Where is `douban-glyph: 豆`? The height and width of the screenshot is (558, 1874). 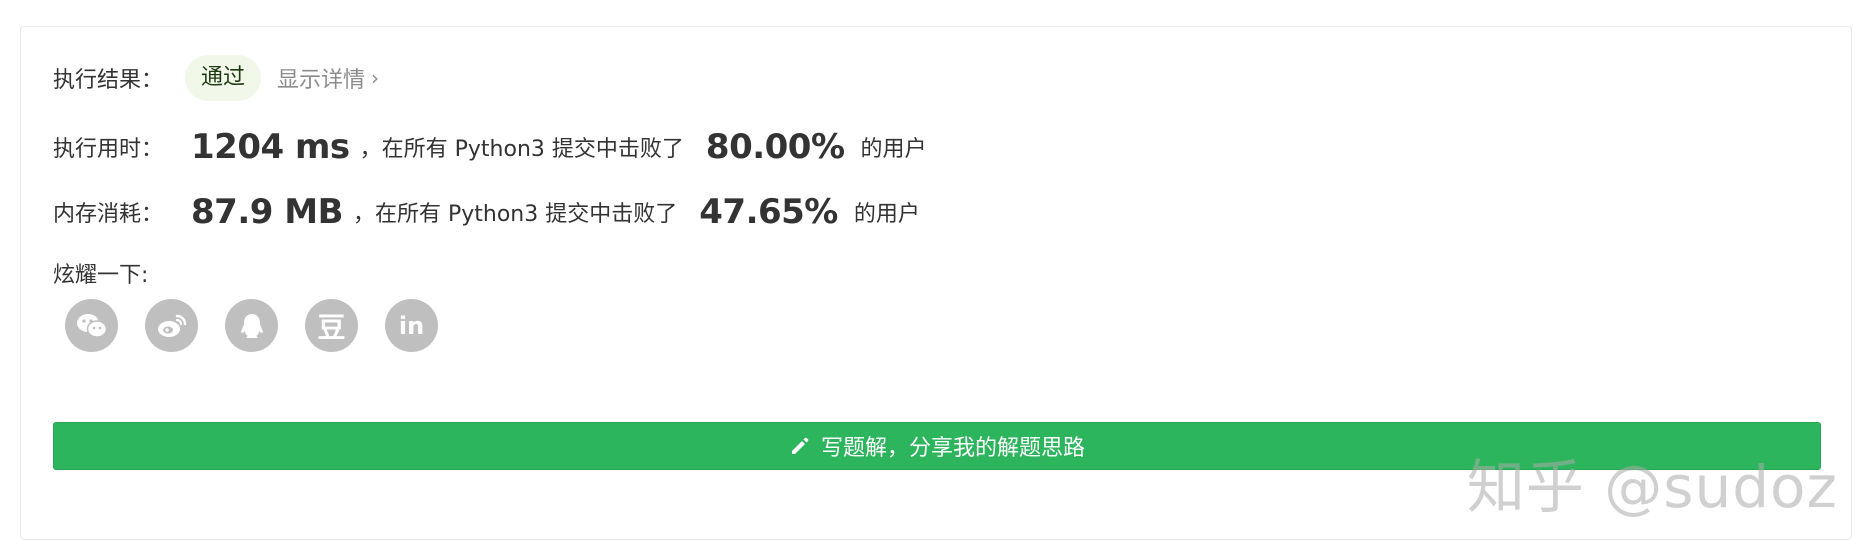
douban-glyph: 豆 is located at coordinates (331, 327).